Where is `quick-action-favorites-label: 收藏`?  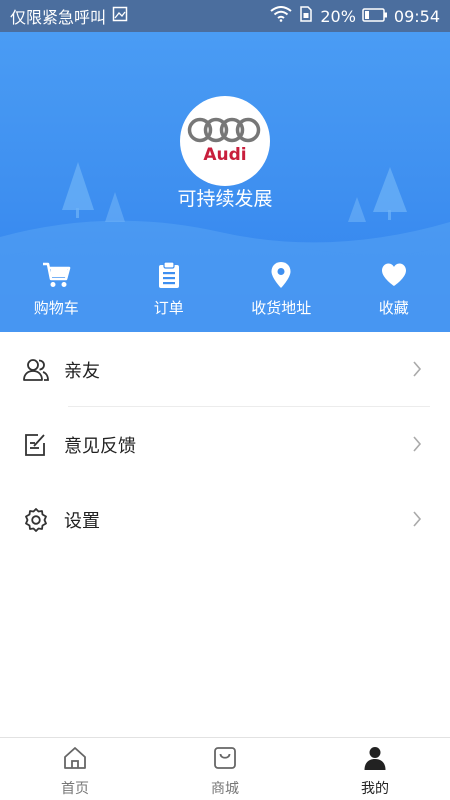
quick-action-favorites-label: 收藏 is located at coordinates (393, 308).